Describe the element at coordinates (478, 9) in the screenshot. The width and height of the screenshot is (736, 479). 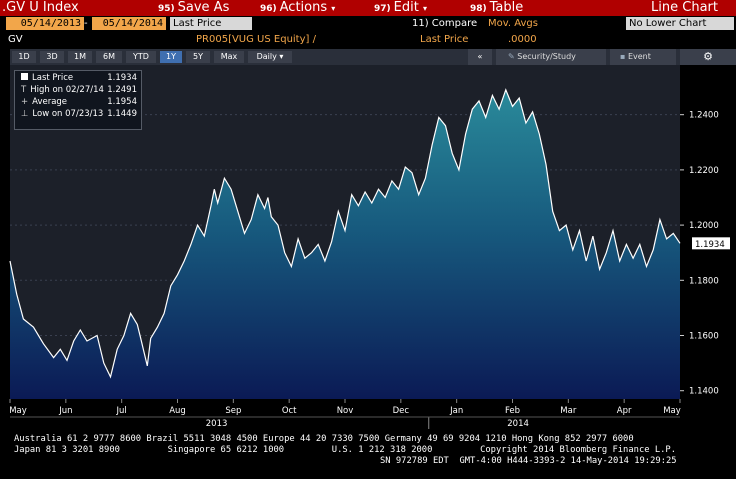
I see `table-number: 98)` at that location.